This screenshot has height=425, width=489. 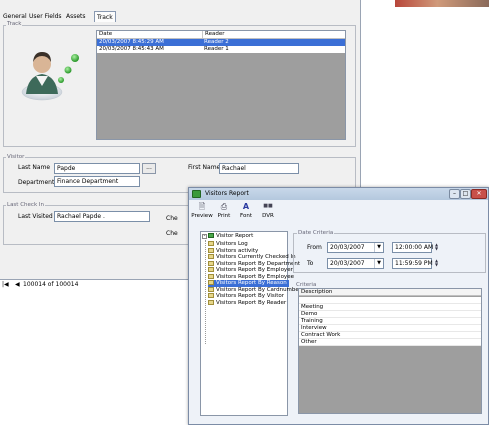 I want to click on table-row: Training, so click(x=390, y=321).